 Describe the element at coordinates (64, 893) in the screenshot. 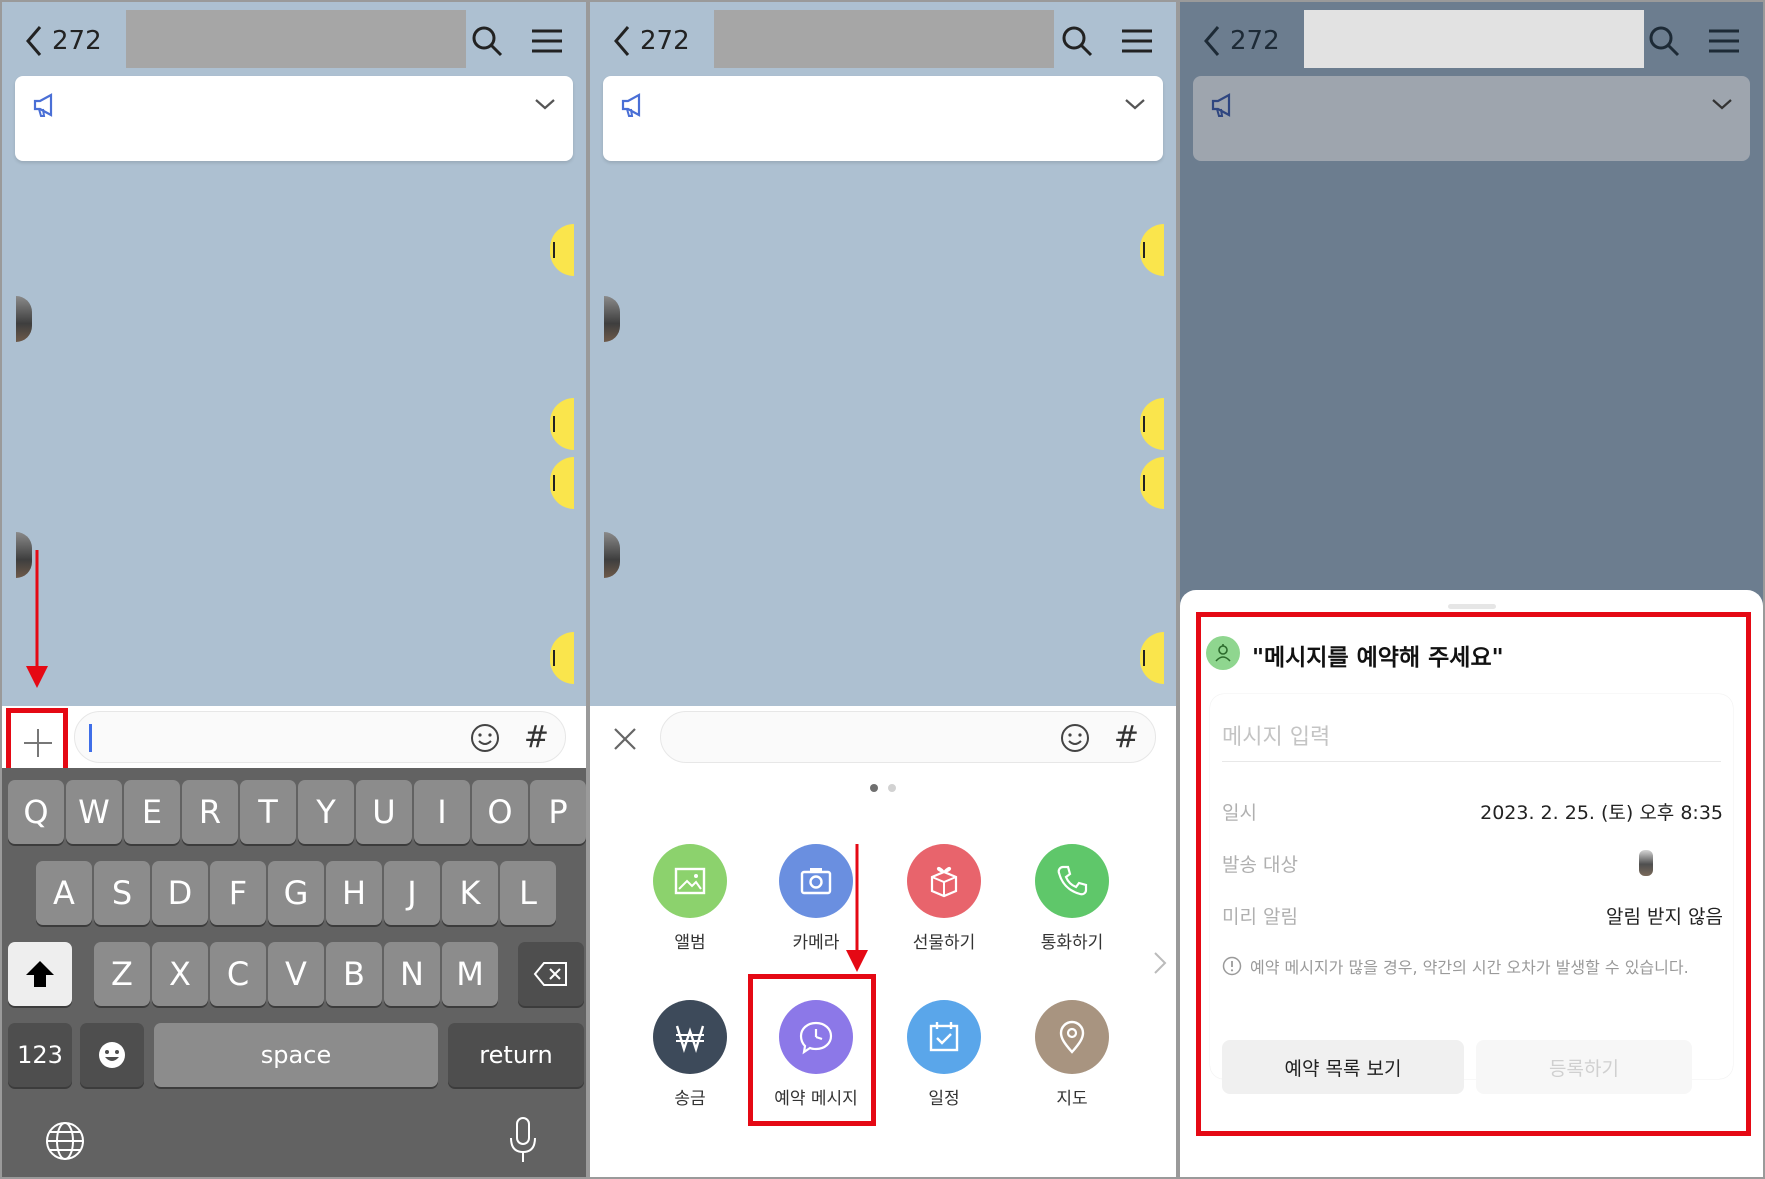

I see `key-a: A` at that location.